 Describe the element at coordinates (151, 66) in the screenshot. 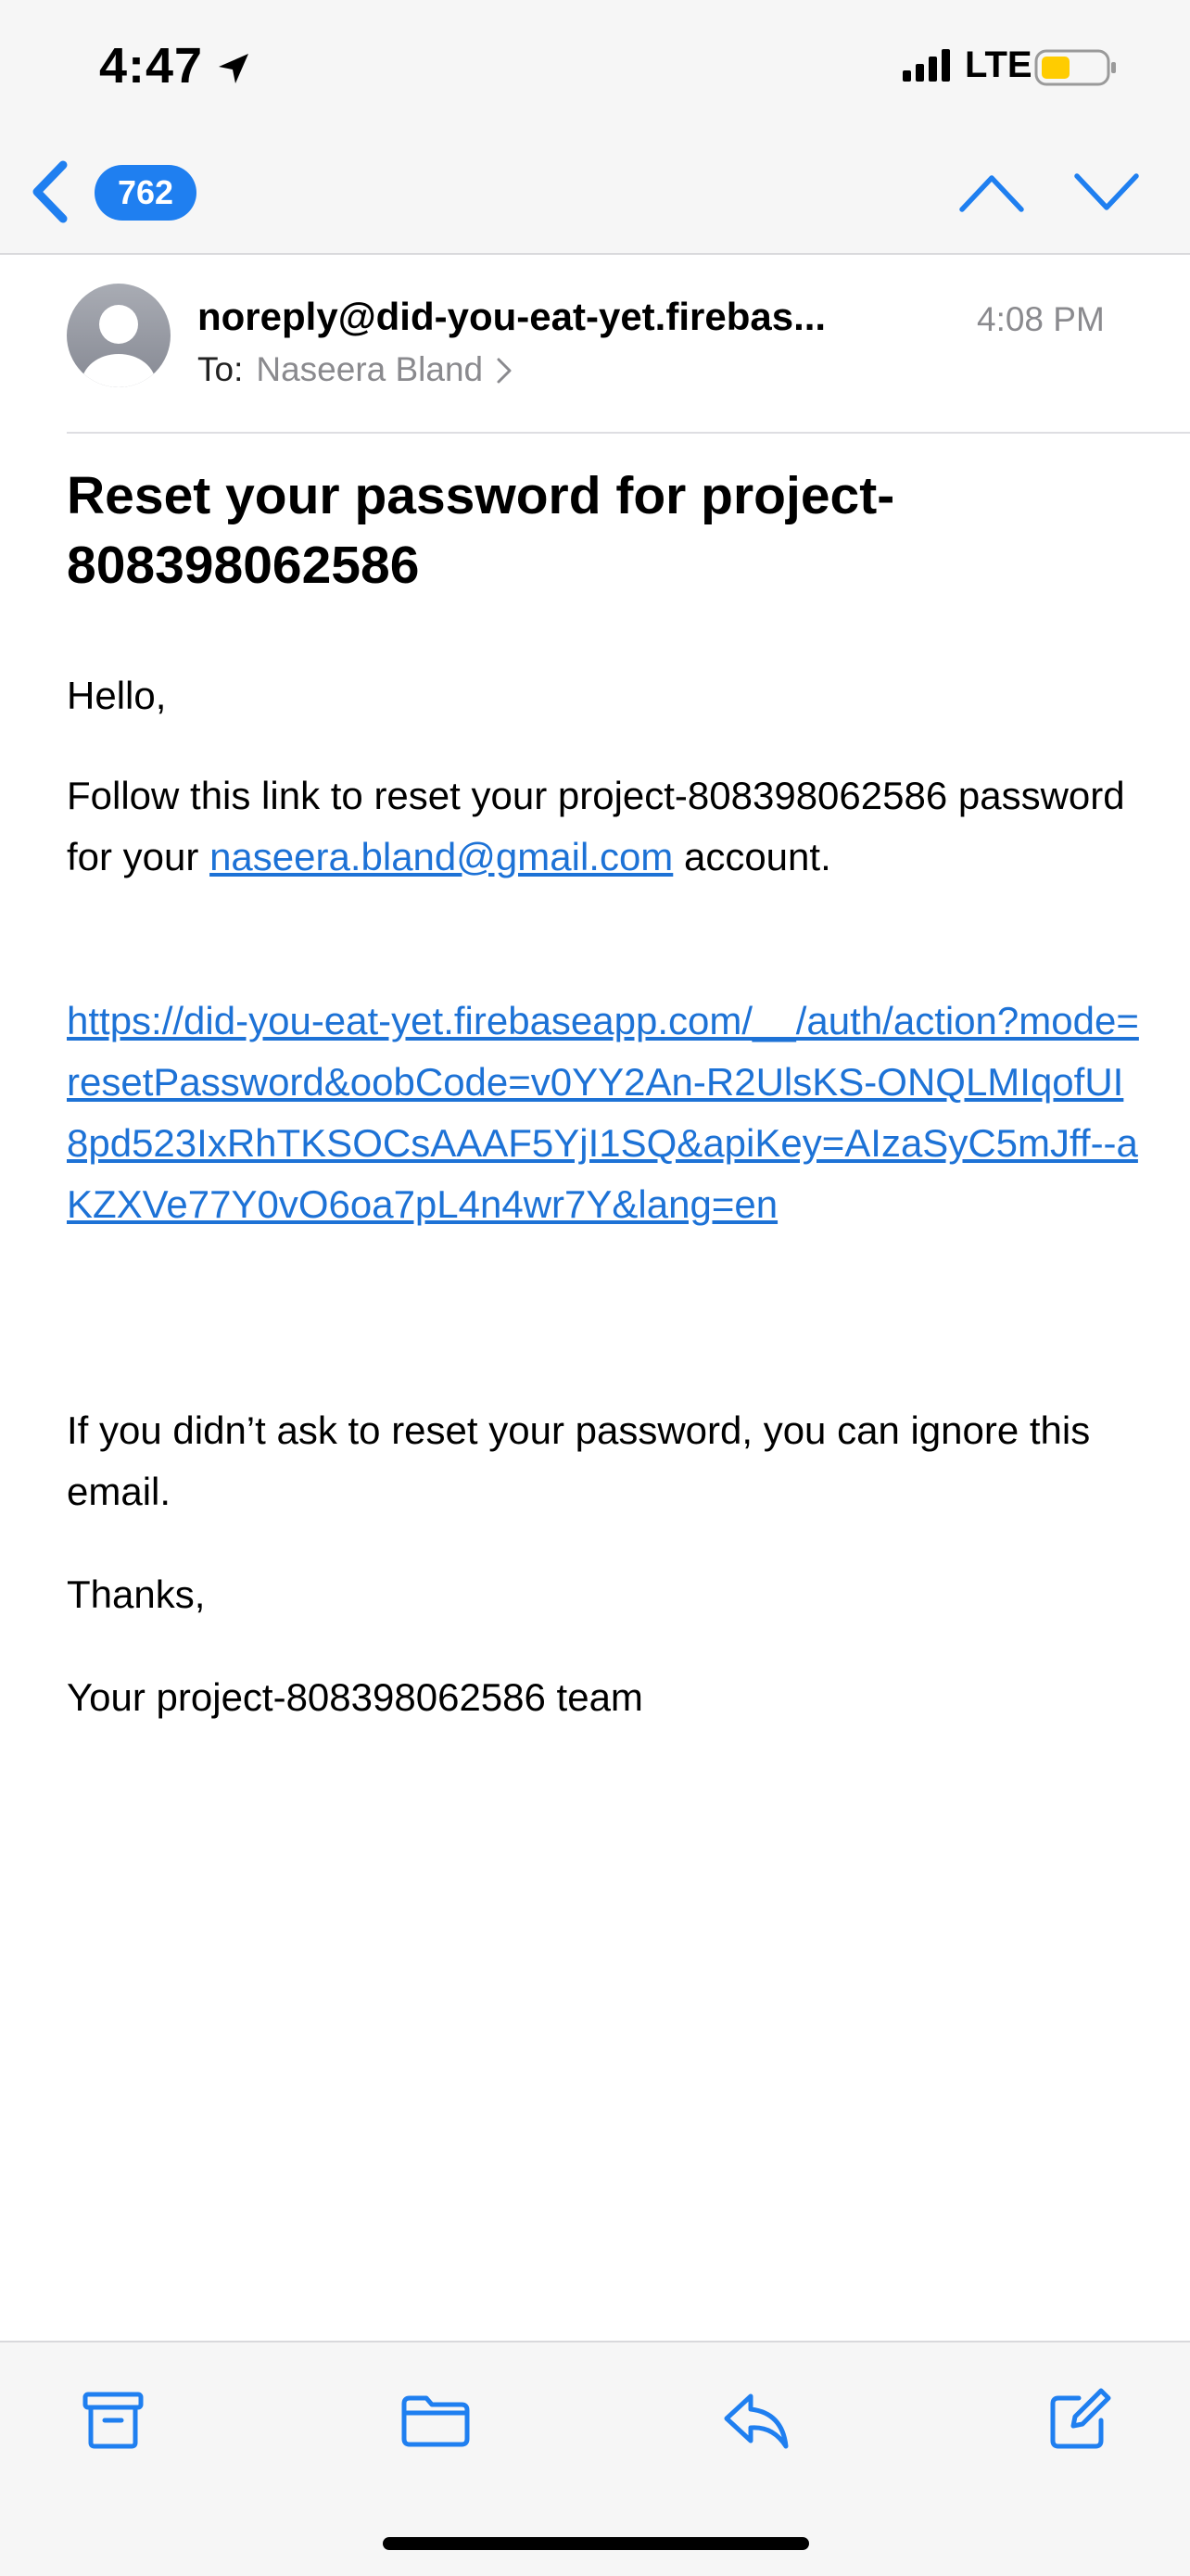

I see `status-time: 4:47` at that location.